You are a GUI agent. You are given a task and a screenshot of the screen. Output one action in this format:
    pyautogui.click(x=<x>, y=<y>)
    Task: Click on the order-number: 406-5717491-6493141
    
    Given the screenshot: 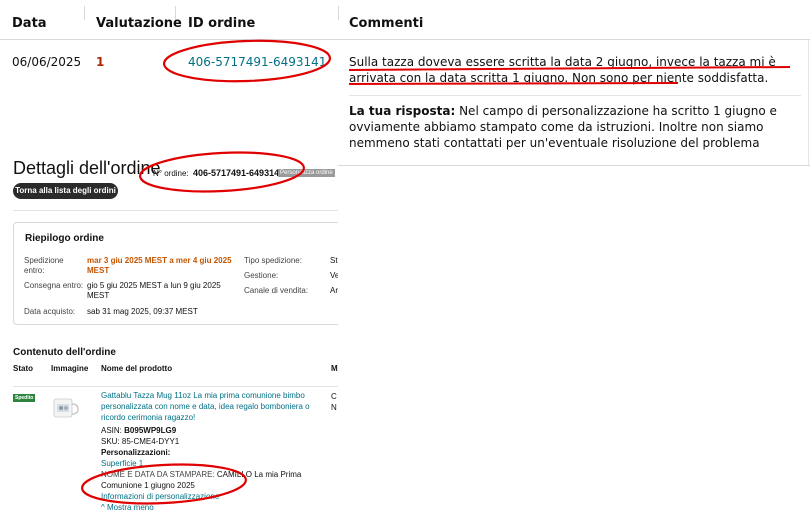 What is the action you would take?
    pyautogui.click(x=239, y=173)
    